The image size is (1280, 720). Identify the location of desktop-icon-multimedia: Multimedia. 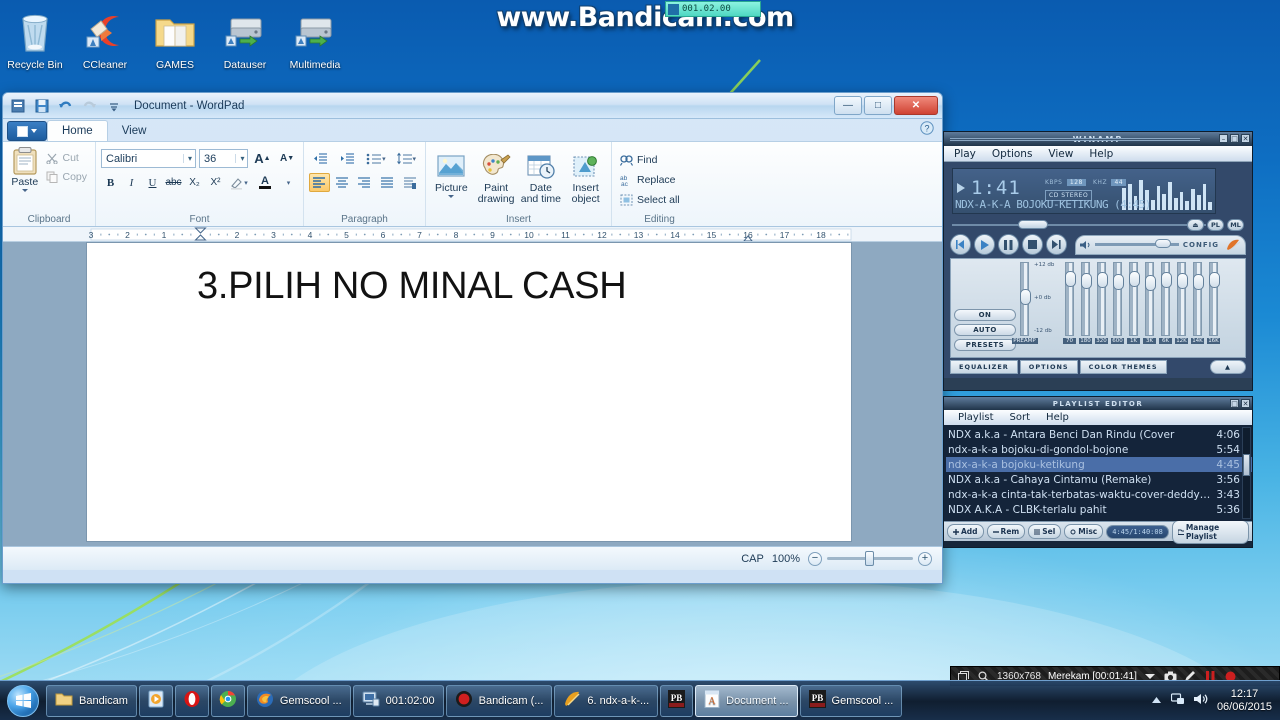
(315, 37).